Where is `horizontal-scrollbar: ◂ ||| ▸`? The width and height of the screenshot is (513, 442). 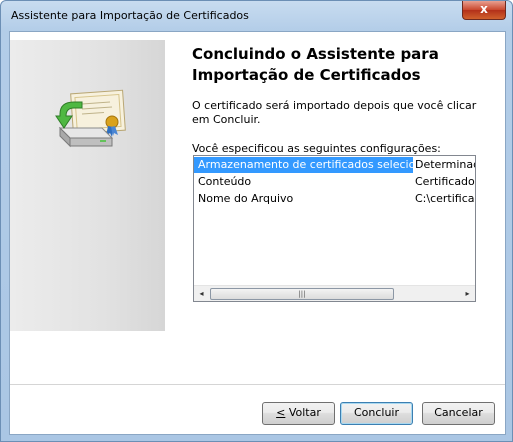 horizontal-scrollbar: ◂ ||| ▸ is located at coordinates (334, 293).